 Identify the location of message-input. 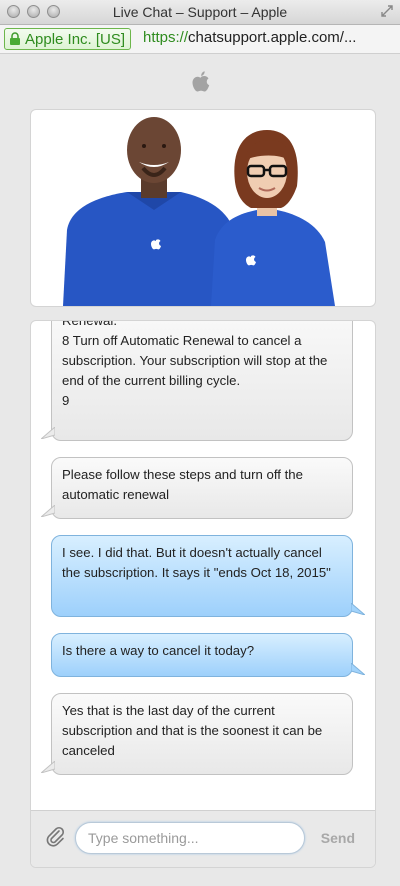
(190, 838).